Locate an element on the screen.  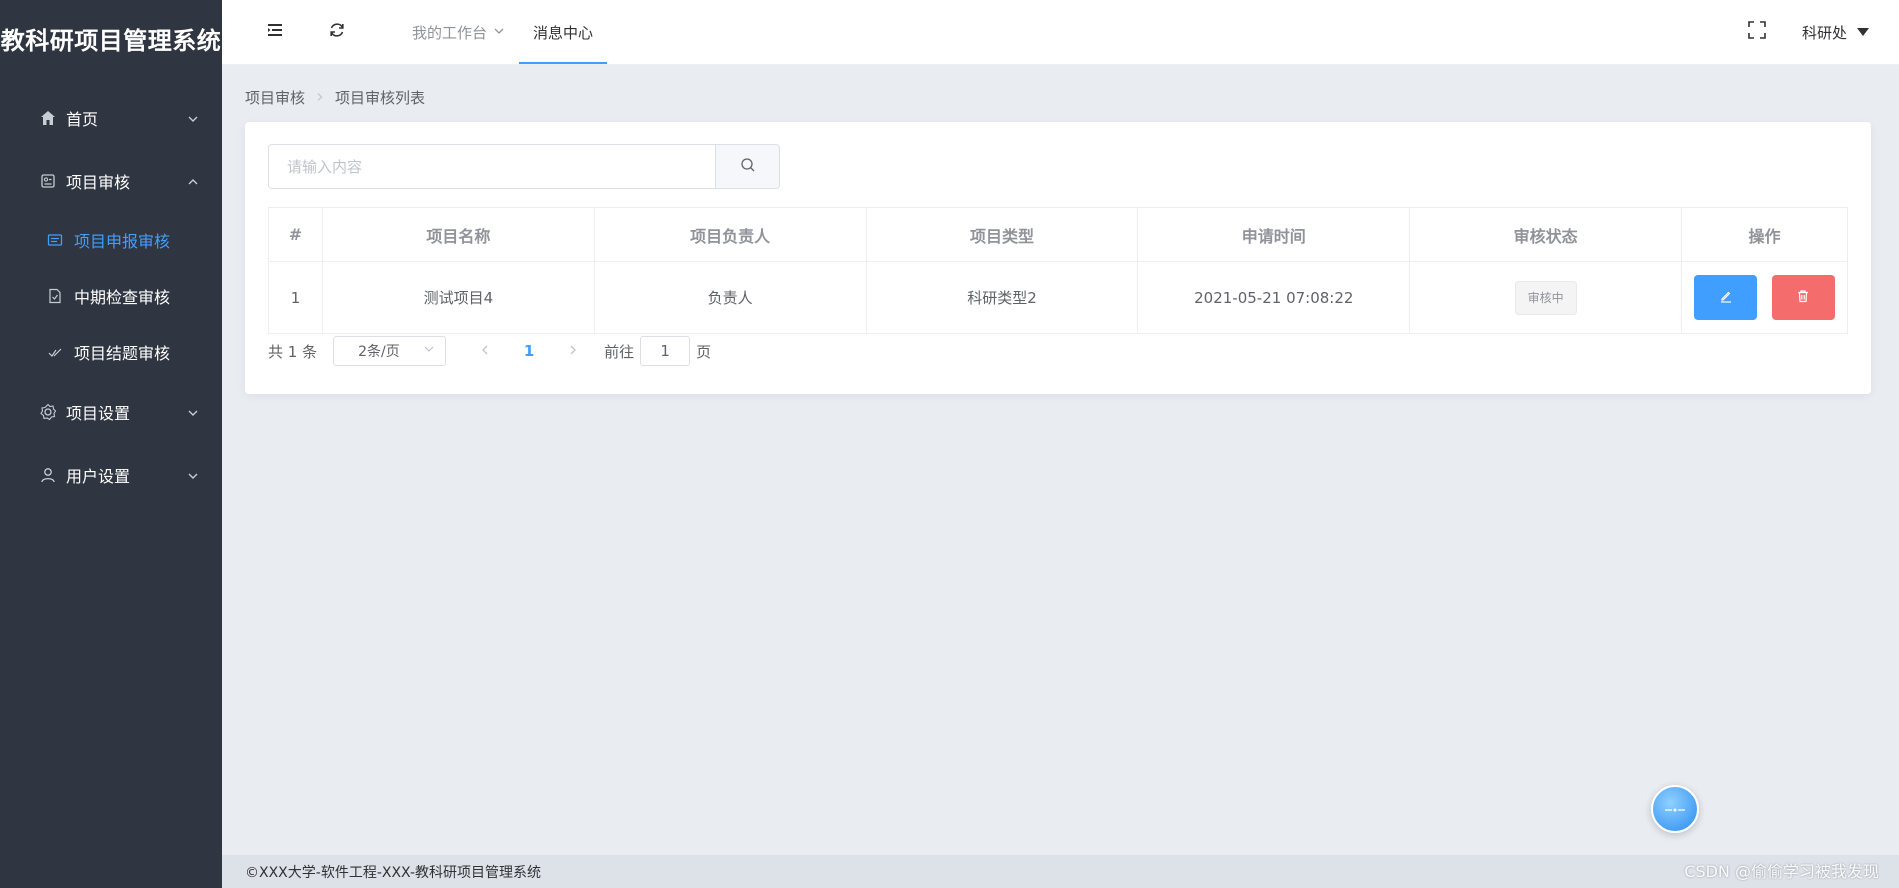
sidebar-item-user-settings: 用户设置 is located at coordinates (111, 474).